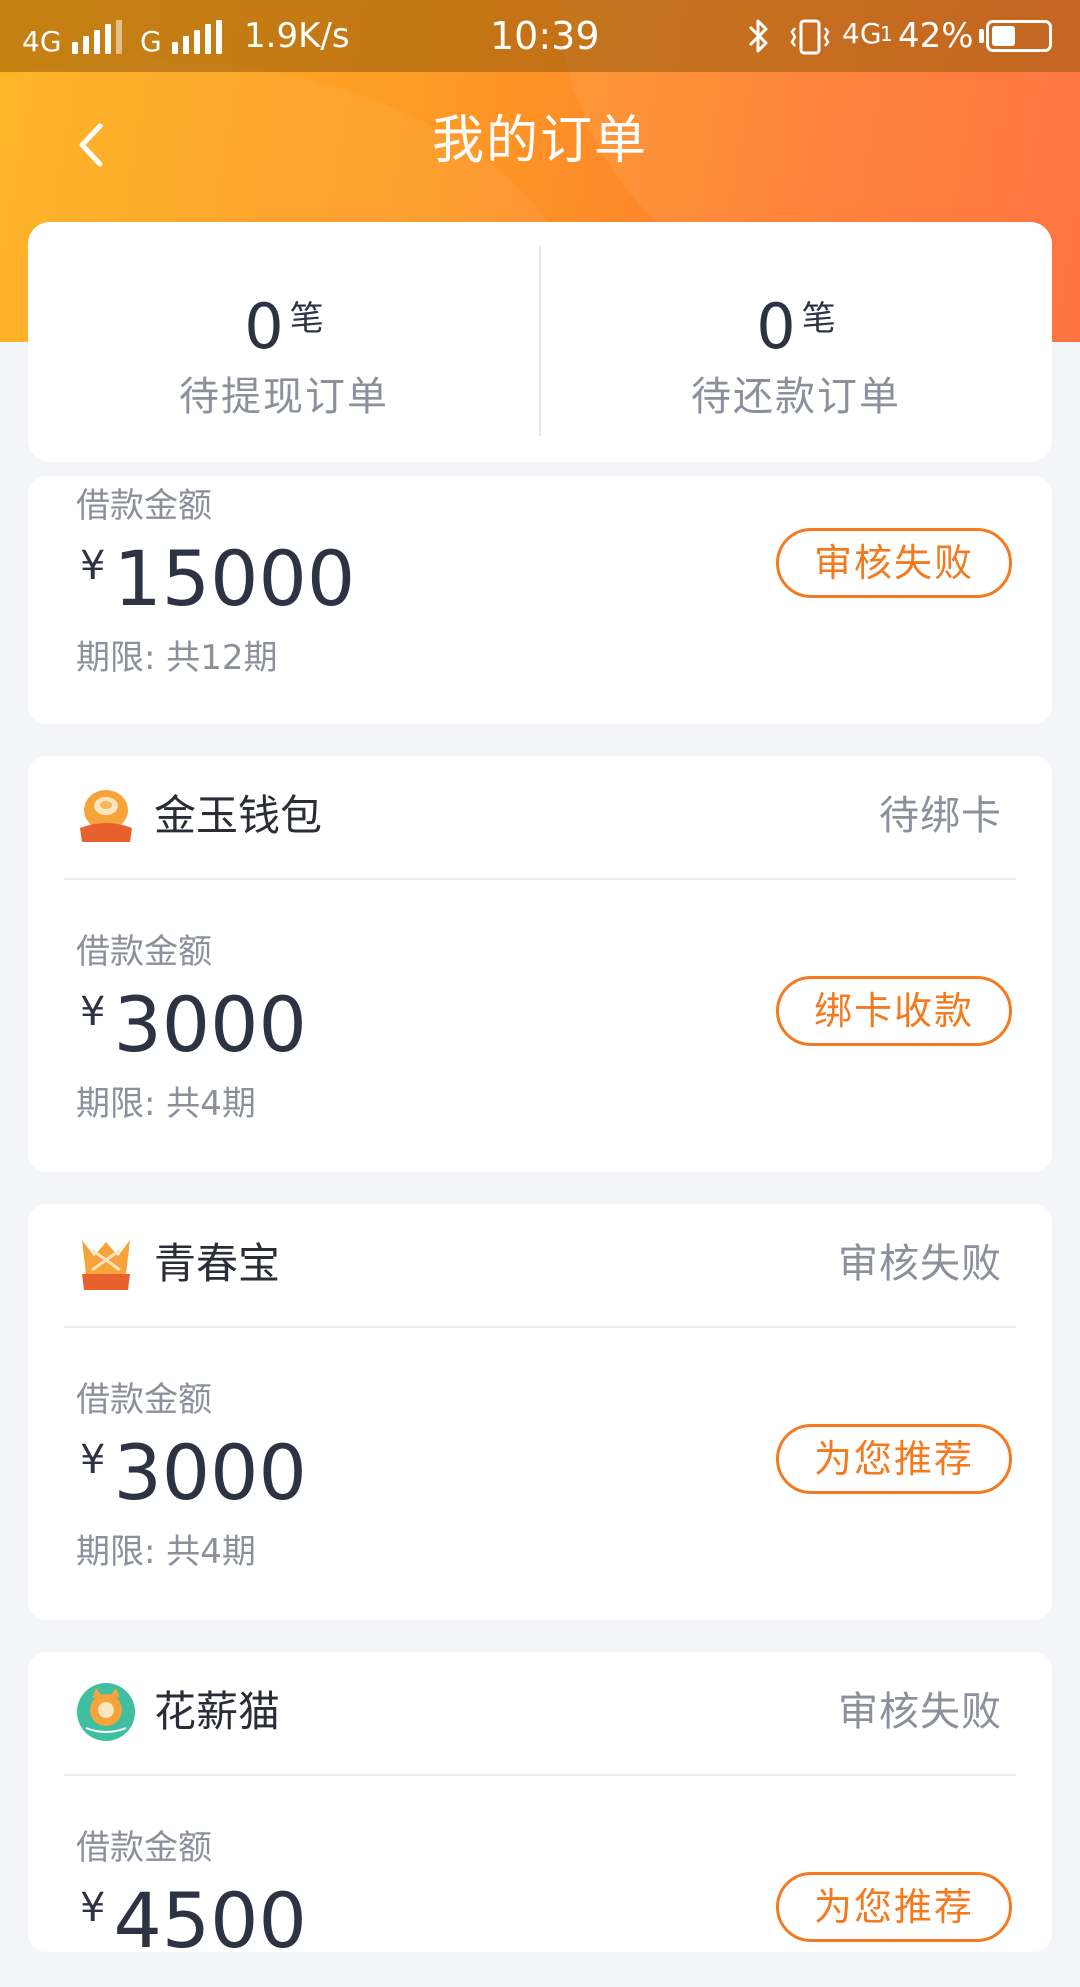  I want to click on network-type-2: G, so click(151, 41).